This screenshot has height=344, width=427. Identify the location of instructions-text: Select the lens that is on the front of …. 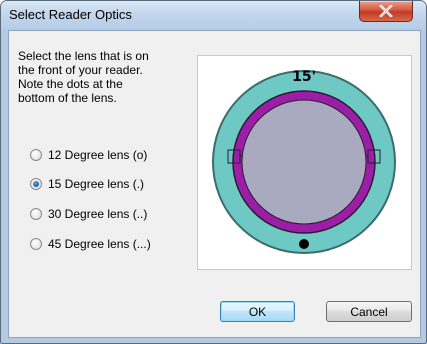
(100, 77).